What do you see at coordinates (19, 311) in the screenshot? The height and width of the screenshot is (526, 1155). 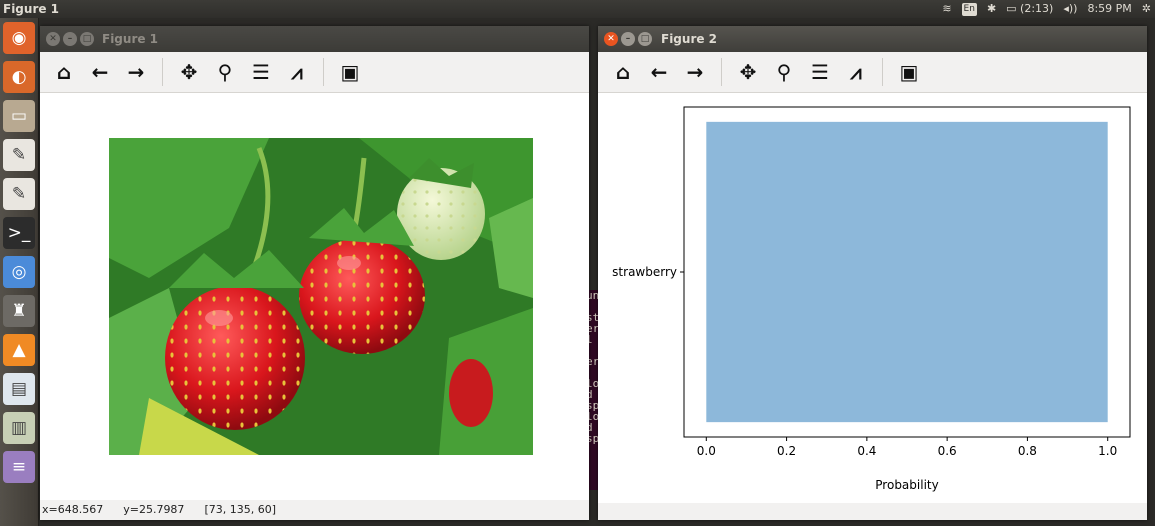 I see `system-monitor-icon: ♜` at bounding box center [19, 311].